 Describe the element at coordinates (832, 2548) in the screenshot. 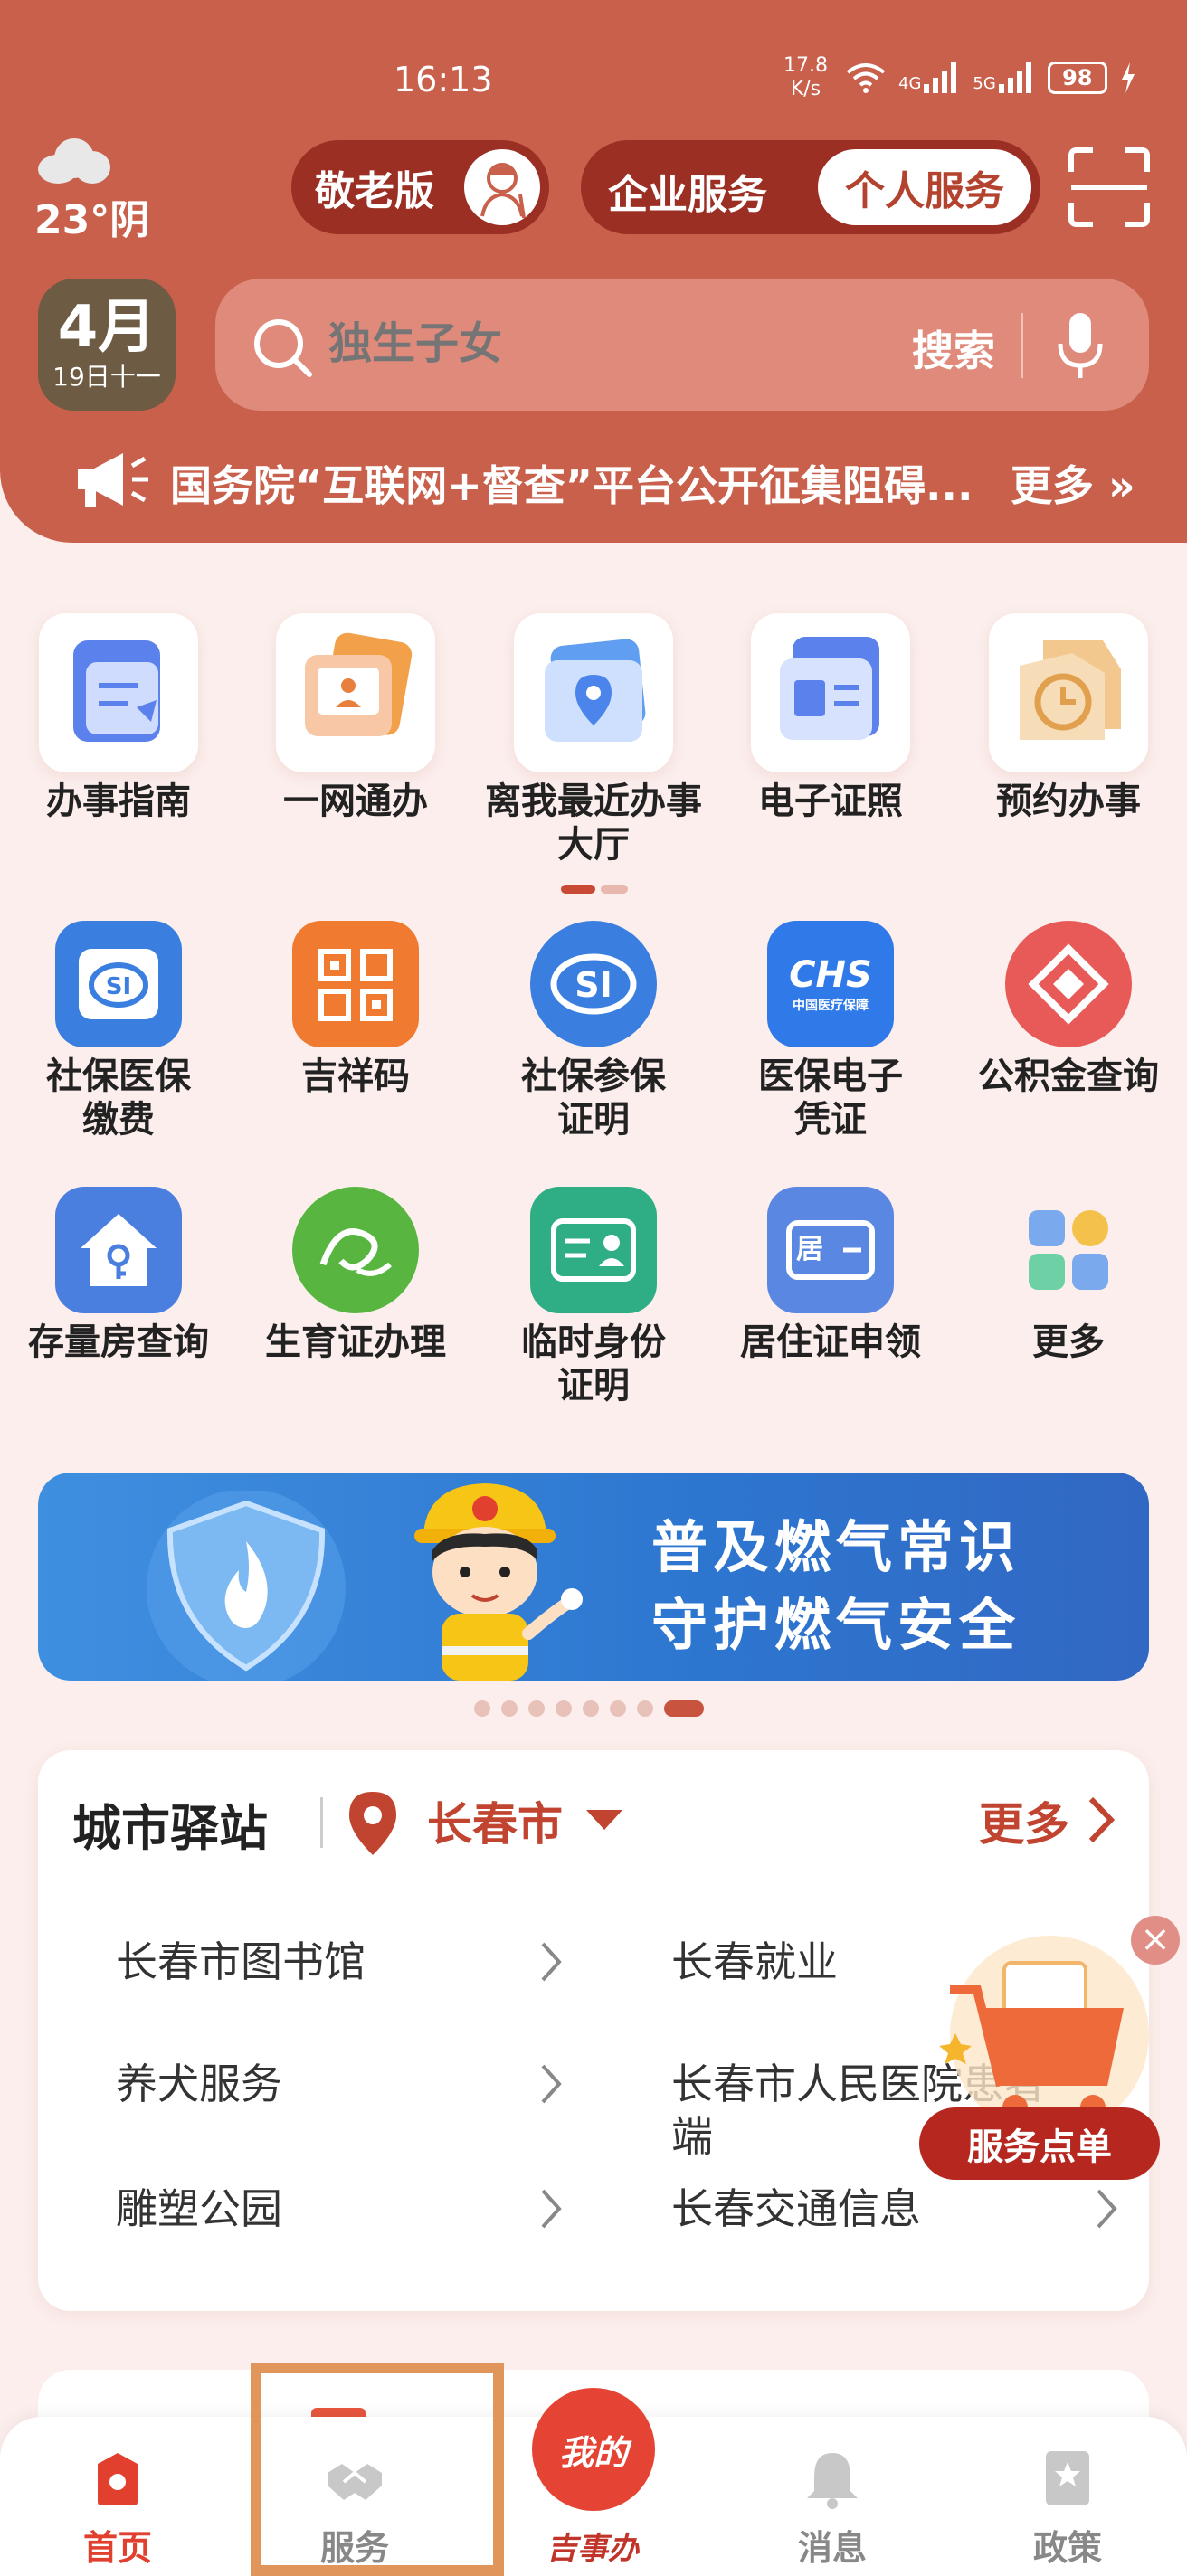

I see `nav-label: 消息` at that location.